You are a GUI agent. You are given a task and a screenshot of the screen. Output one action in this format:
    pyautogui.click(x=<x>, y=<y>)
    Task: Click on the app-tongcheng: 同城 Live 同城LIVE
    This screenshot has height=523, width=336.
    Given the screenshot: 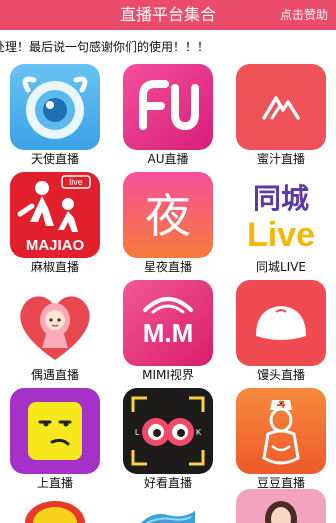 What is the action you would take?
    pyautogui.click(x=281, y=230)
    